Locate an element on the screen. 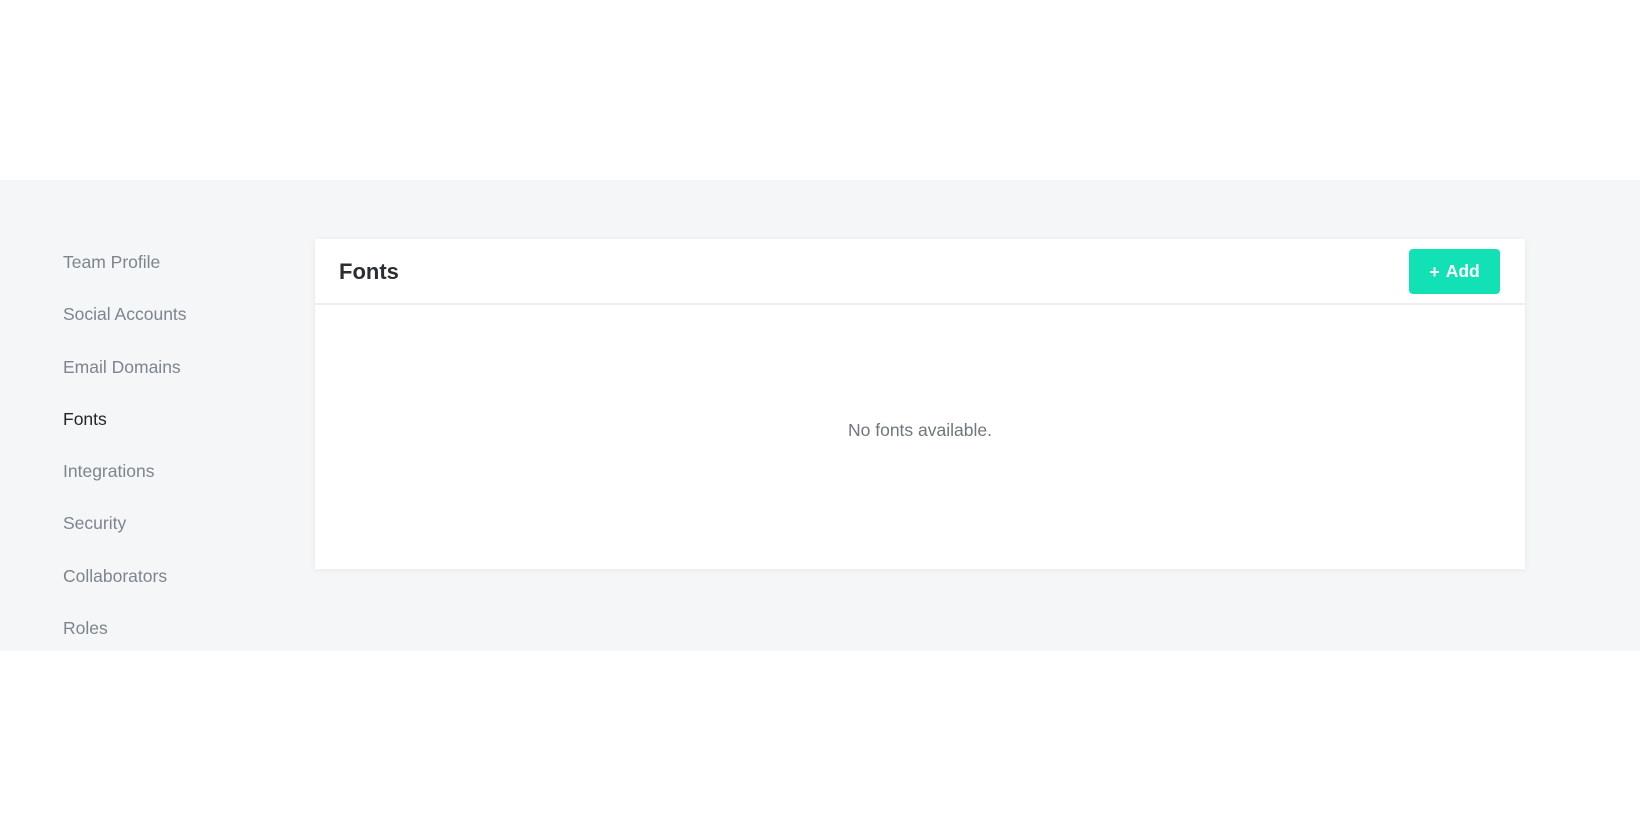 The image size is (1640, 832). empty-state-message: No fonts available. is located at coordinates (920, 430).